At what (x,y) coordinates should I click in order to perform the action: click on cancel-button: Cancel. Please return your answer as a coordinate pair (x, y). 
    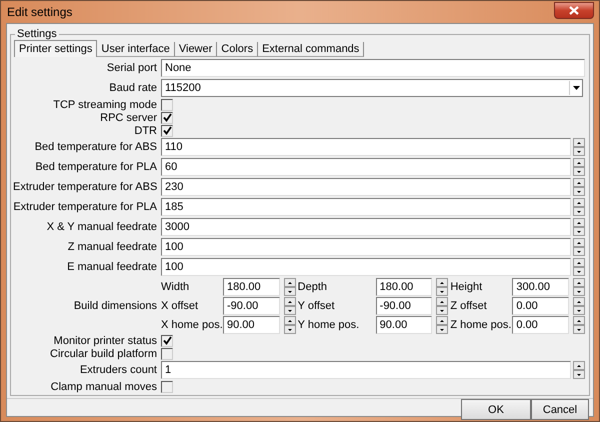
    Looking at the image, I should click on (560, 409).